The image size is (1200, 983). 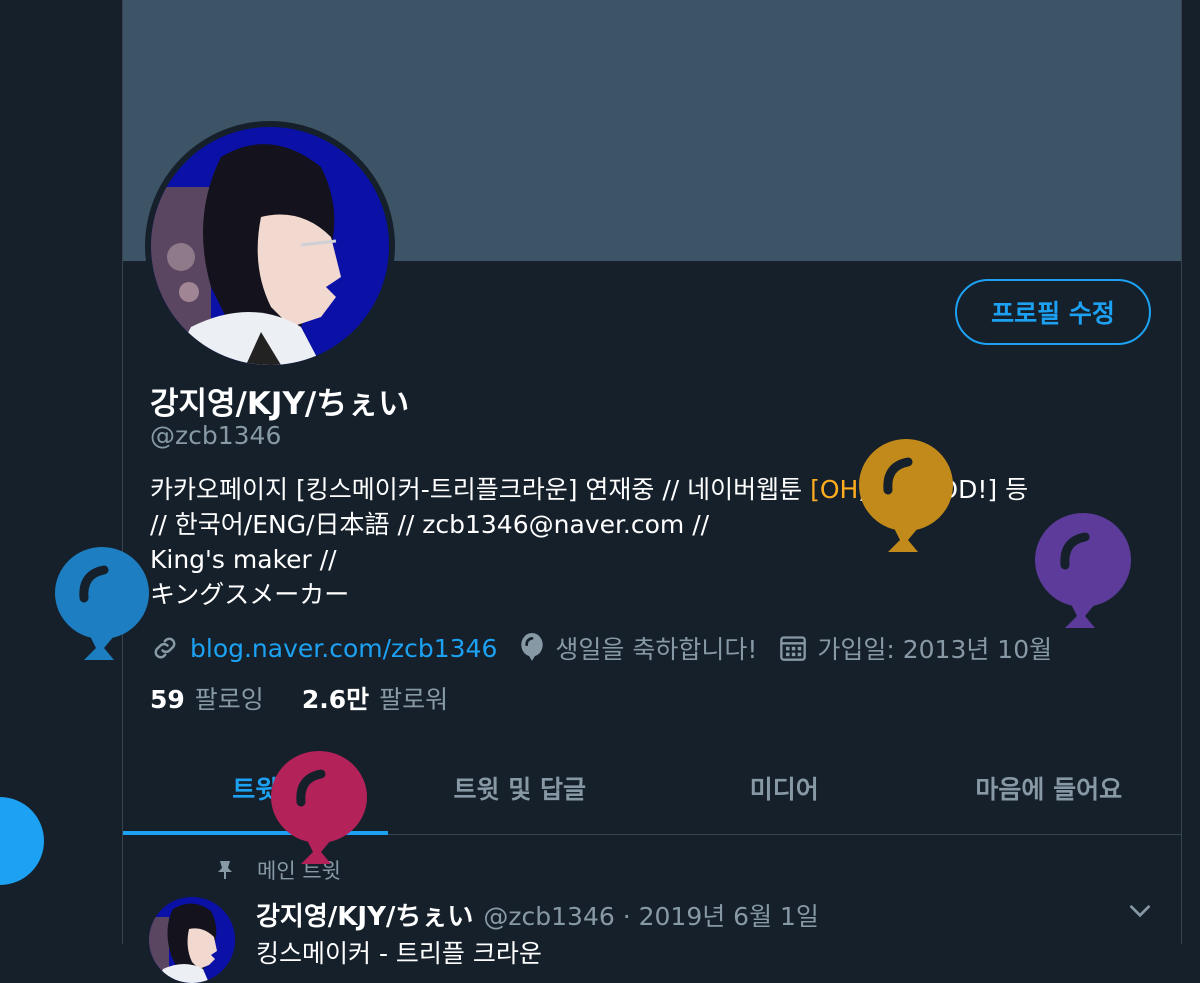 I want to click on profile-avatar, so click(x=270, y=246).